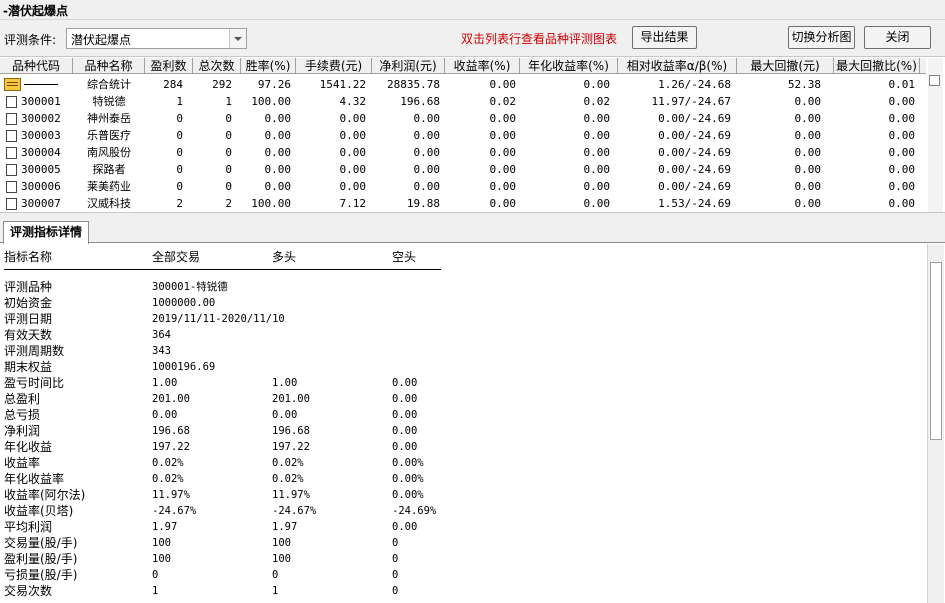 Image resolution: width=945 pixels, height=603 pixels. I want to click on cell-winrate: 100.00, so click(271, 101).